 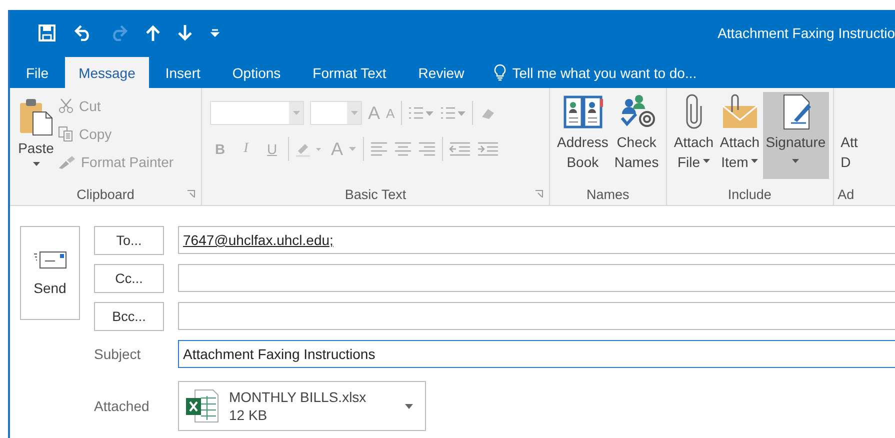 What do you see at coordinates (153, 32) in the screenshot?
I see `up-arrow-icon` at bounding box center [153, 32].